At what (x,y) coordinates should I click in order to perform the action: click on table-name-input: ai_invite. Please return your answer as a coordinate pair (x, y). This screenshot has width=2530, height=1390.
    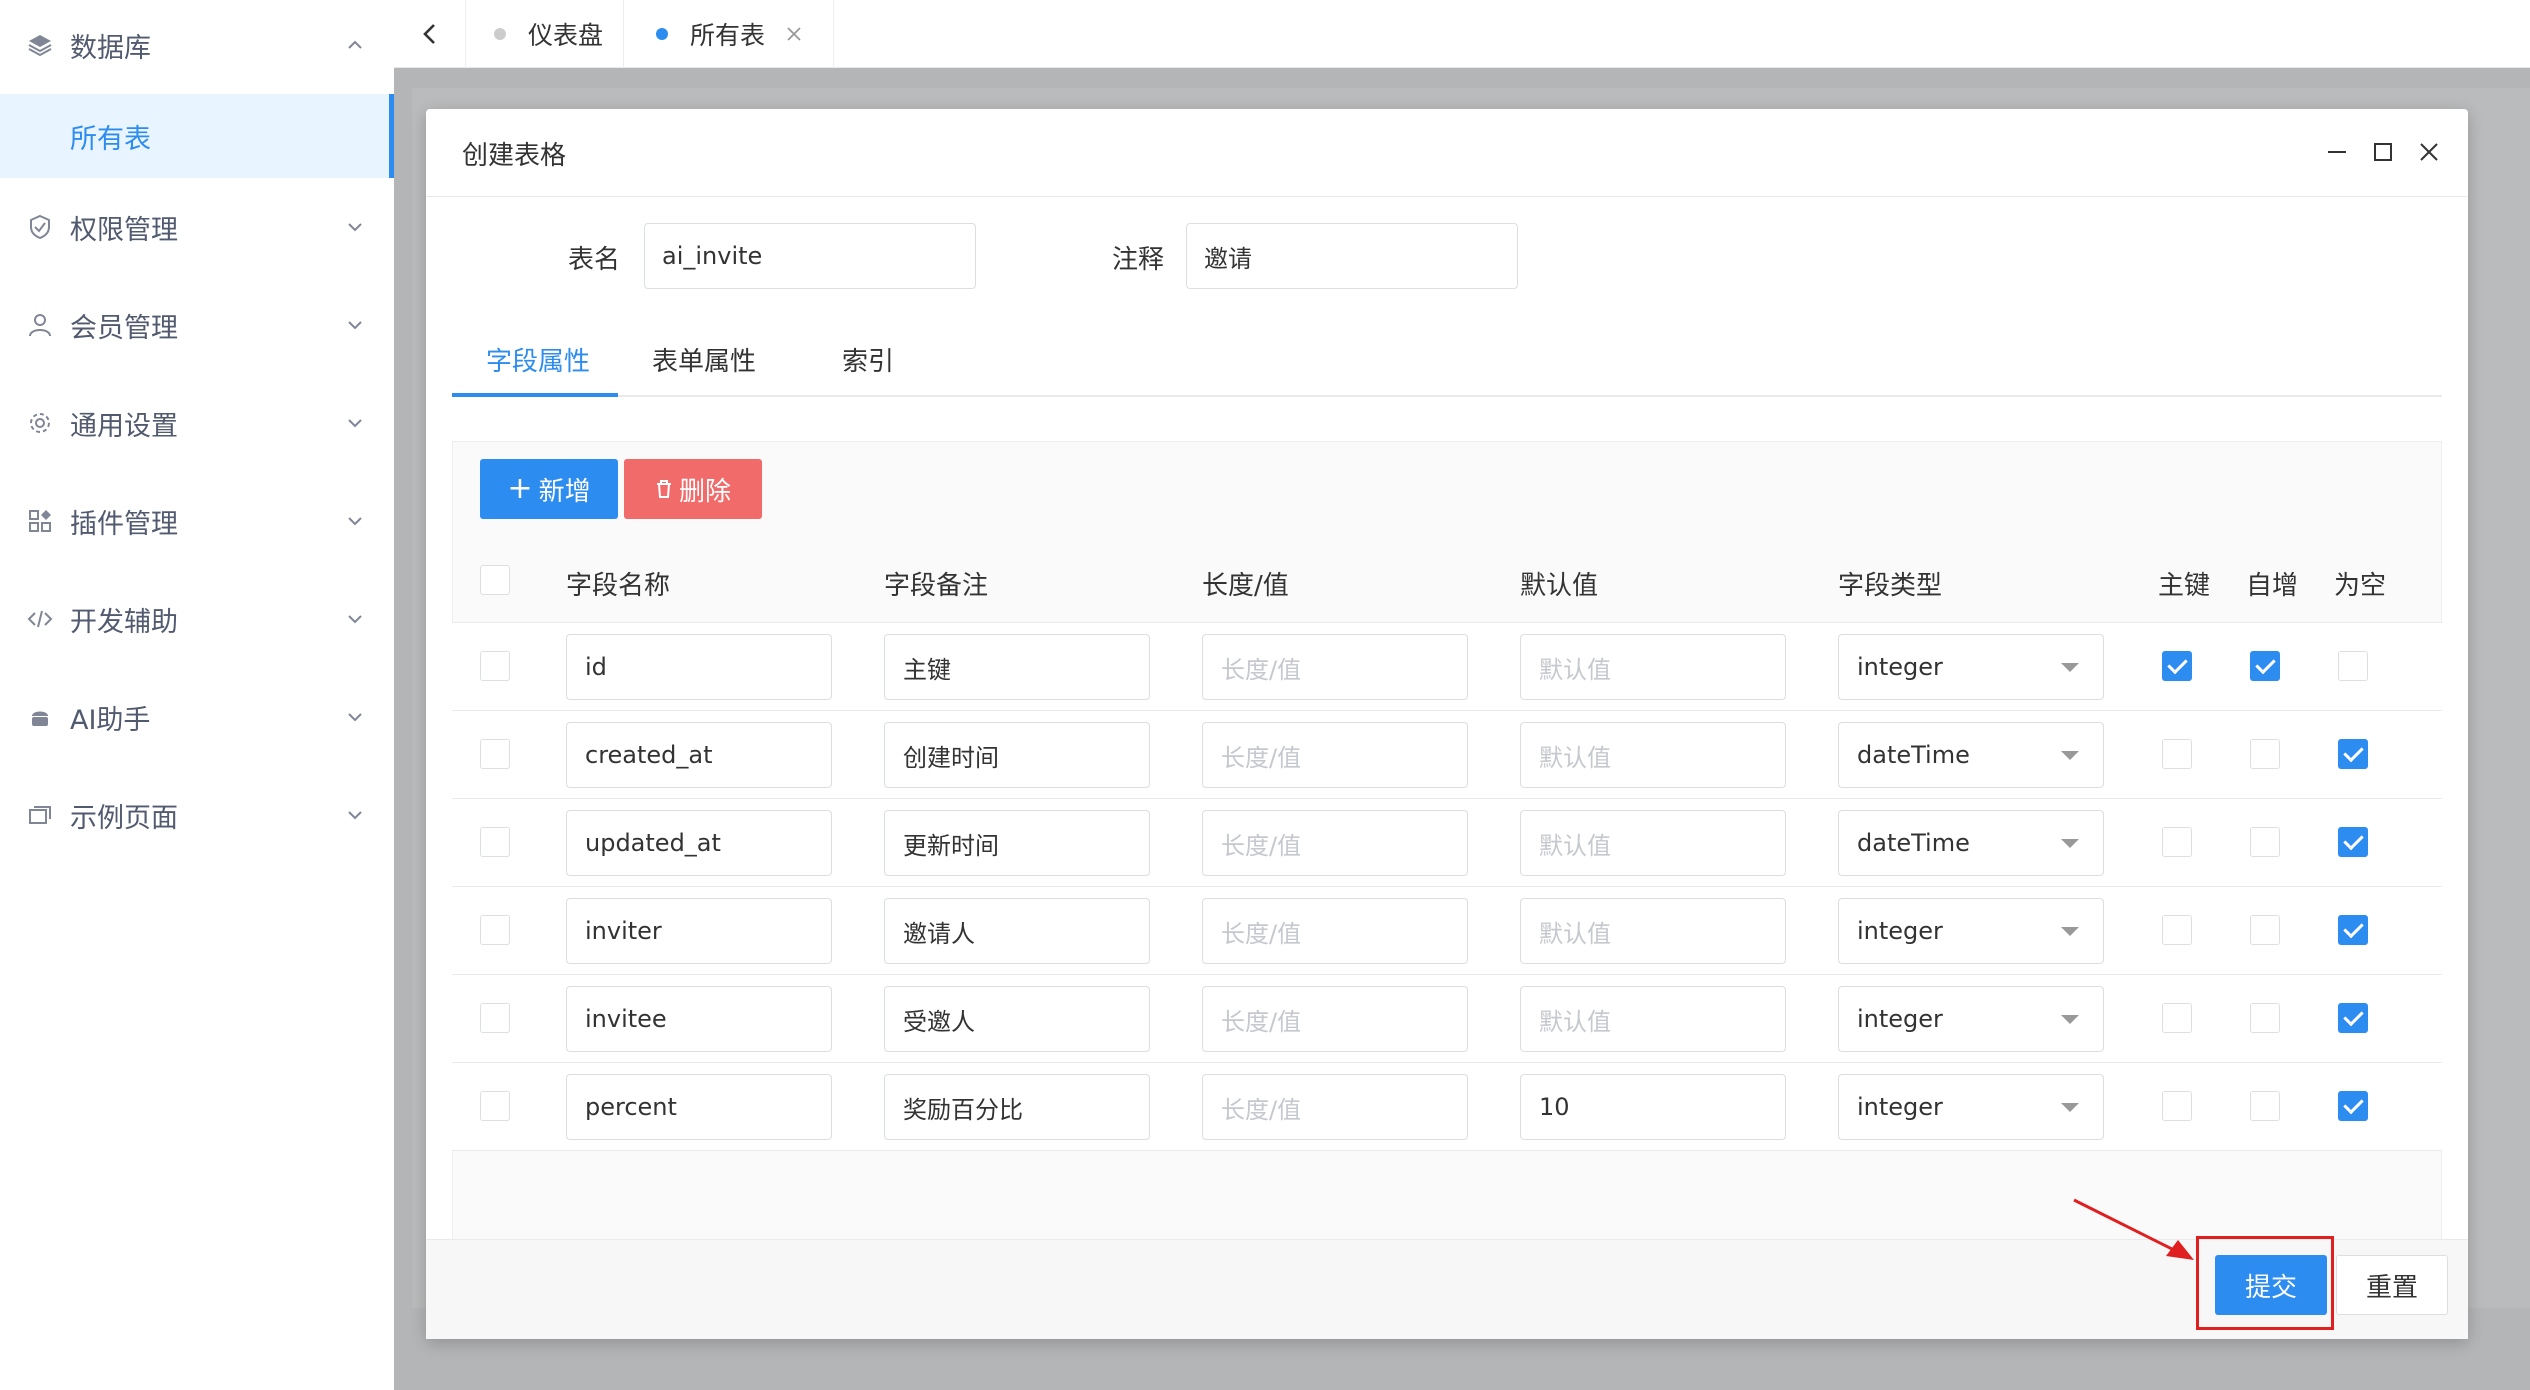
    Looking at the image, I should click on (810, 256).